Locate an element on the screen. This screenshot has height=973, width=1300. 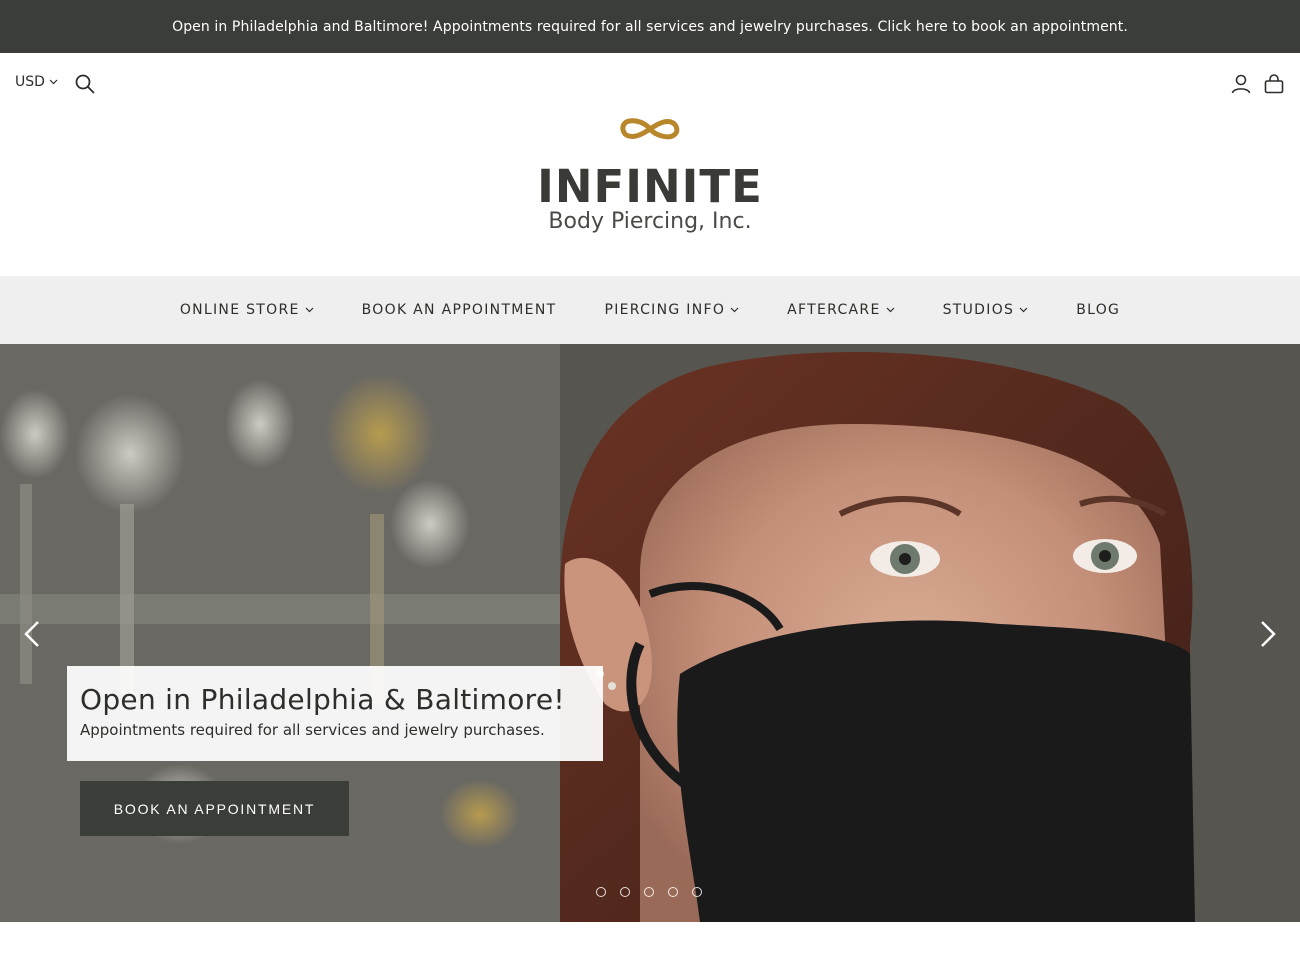
cart-icon is located at coordinates (1274, 84).